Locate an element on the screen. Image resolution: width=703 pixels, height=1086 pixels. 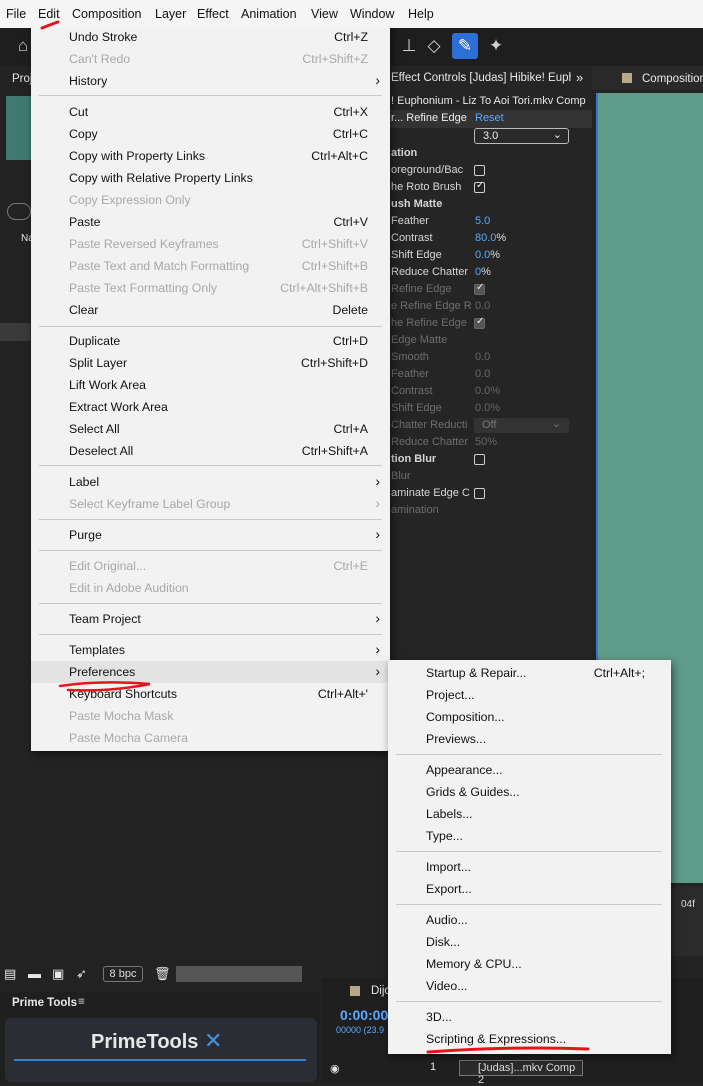
scripting-underline-mark is located at coordinates (508, 1050).